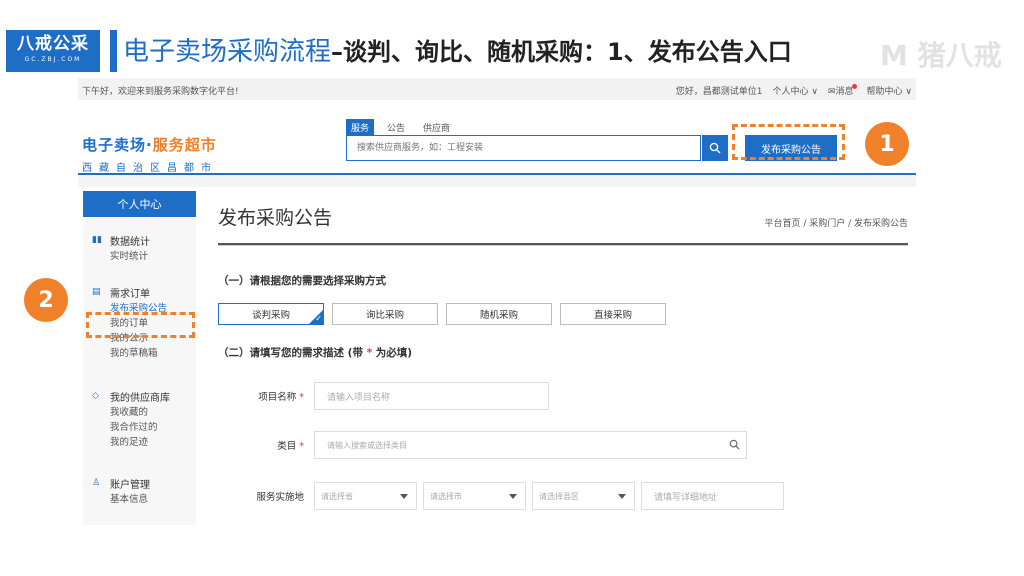  I want to click on slide-title: 电子卖场采购流程–谈判、询比、随机采购：1、发布公告入口, so click(457, 52).